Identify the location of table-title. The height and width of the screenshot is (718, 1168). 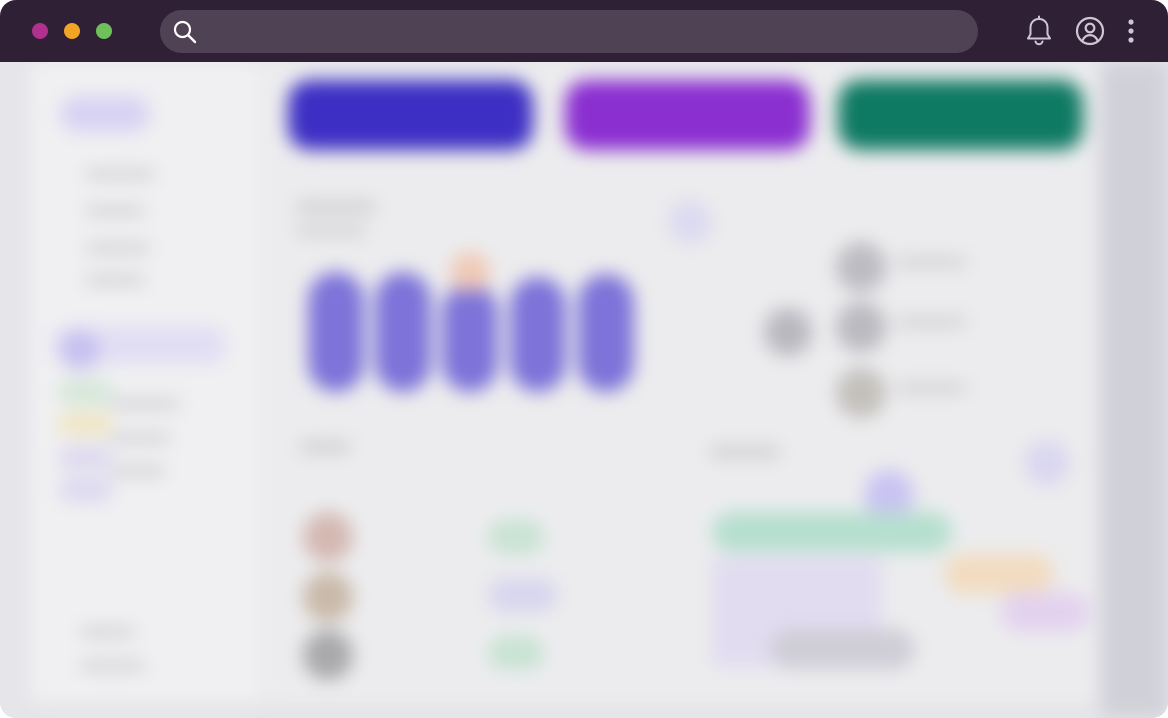
(325, 447).